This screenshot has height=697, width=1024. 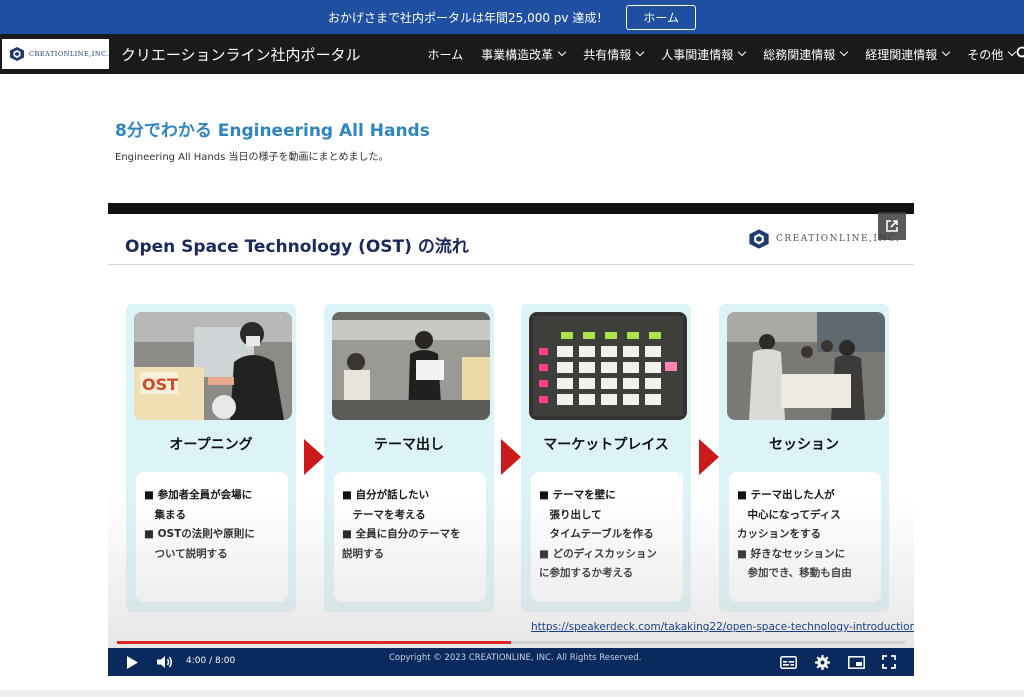 I want to click on step-description: ■ 参加者全員が会場に 集まる ■ OSTの法則や原則に ついて説明する, so click(x=212, y=537).